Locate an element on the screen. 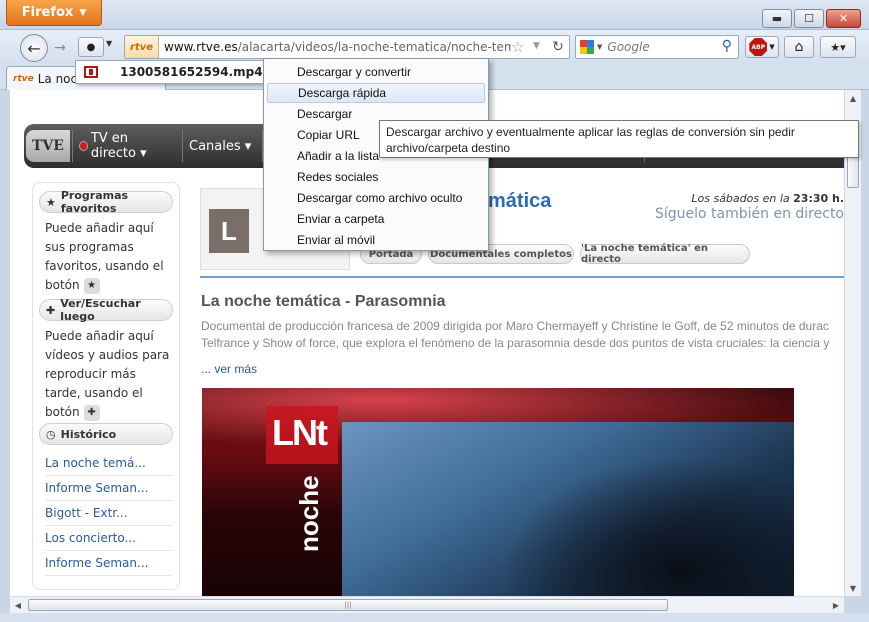 This screenshot has width=869, height=622. adblock-dropdown-icon: ▼ is located at coordinates (772, 47).